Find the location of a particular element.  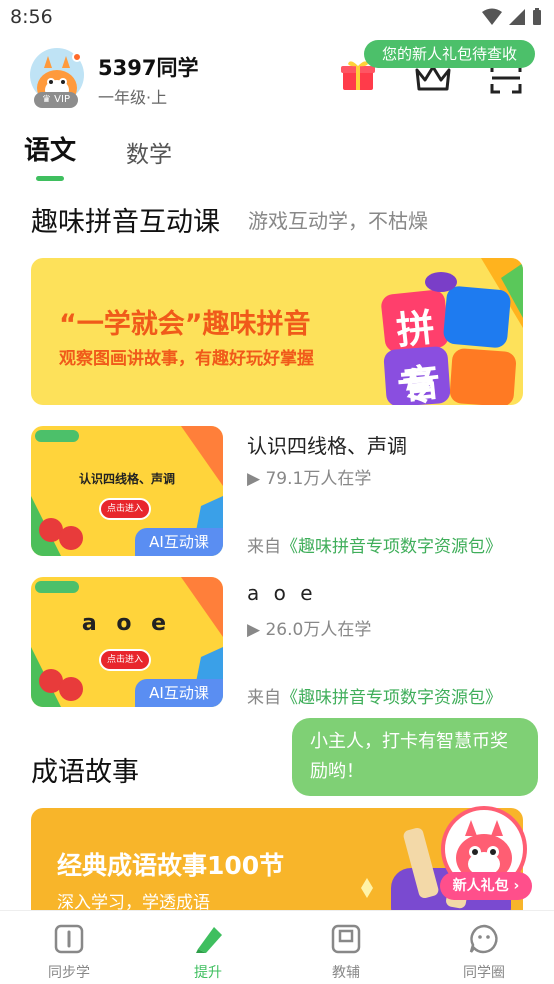

pinyin-banner: “一学就会”趣味拼音 观察图画讲故事，有趣好玩好掌握 拼音 专项 is located at coordinates (277, 331).